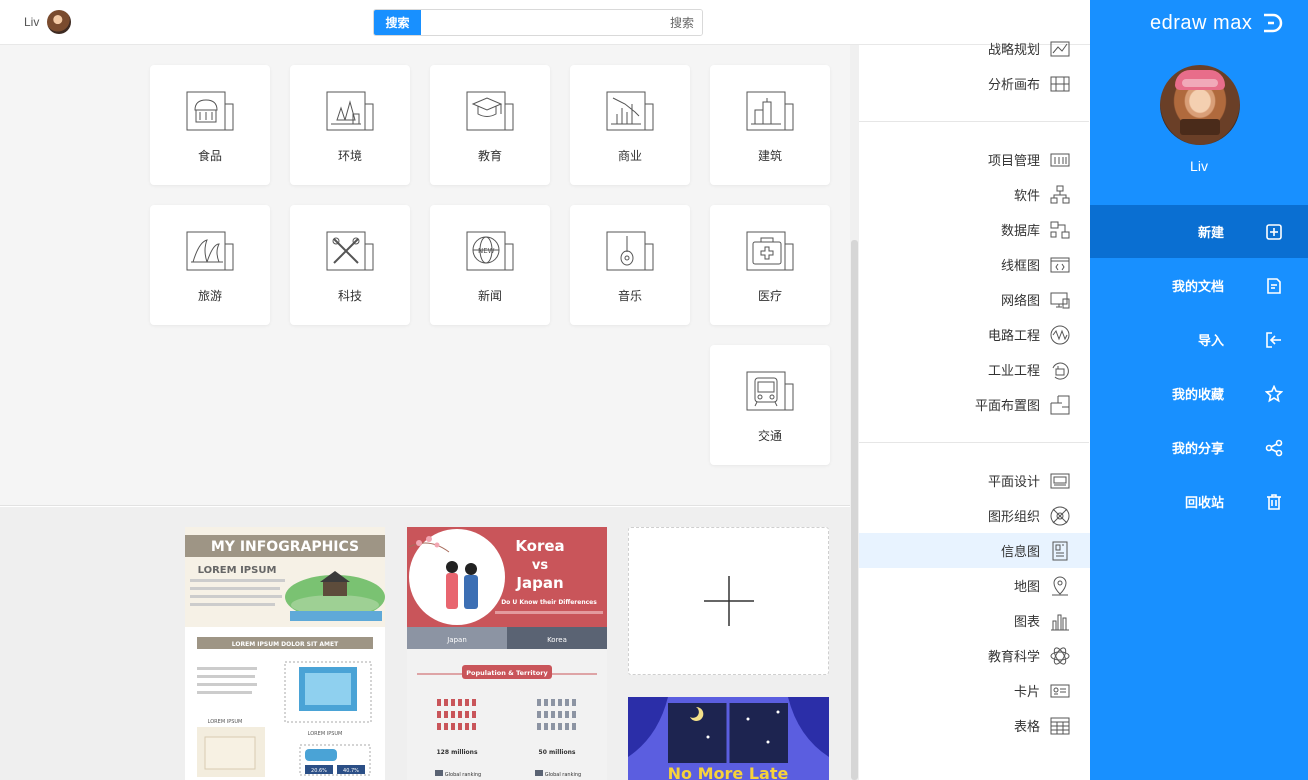 The height and width of the screenshot is (780, 1308). Describe the element at coordinates (974, 620) in the screenshot. I see `category-chart: 图表` at that location.